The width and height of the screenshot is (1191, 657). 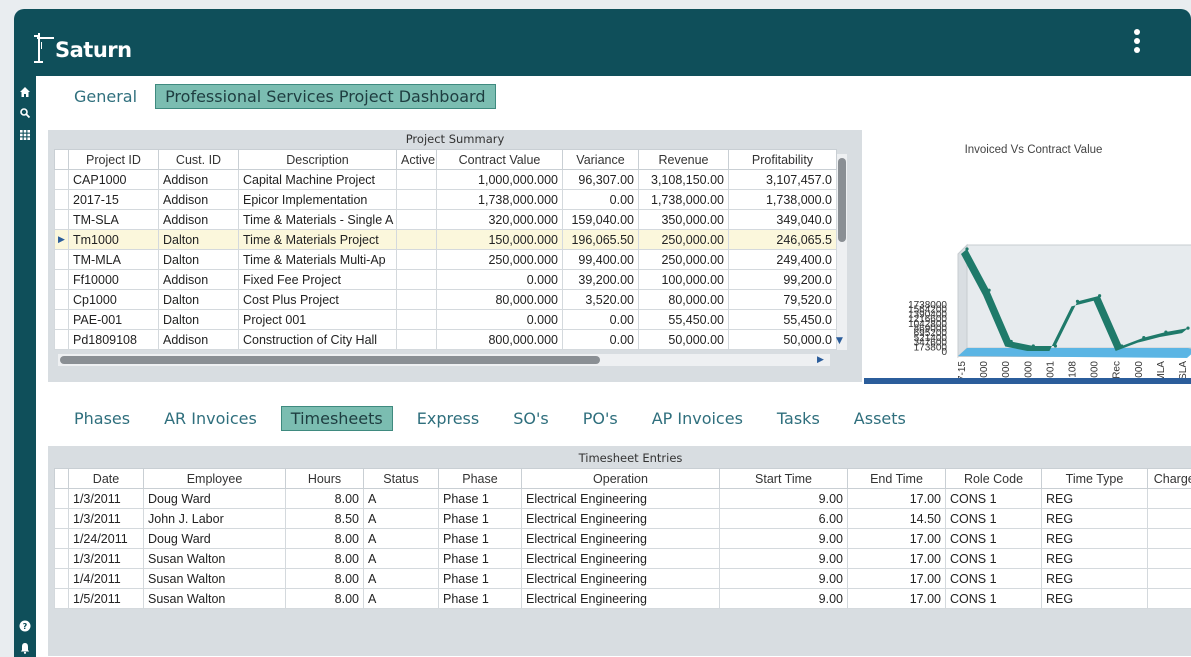 I want to click on column-header-start-time: Start Time, so click(x=783, y=478).